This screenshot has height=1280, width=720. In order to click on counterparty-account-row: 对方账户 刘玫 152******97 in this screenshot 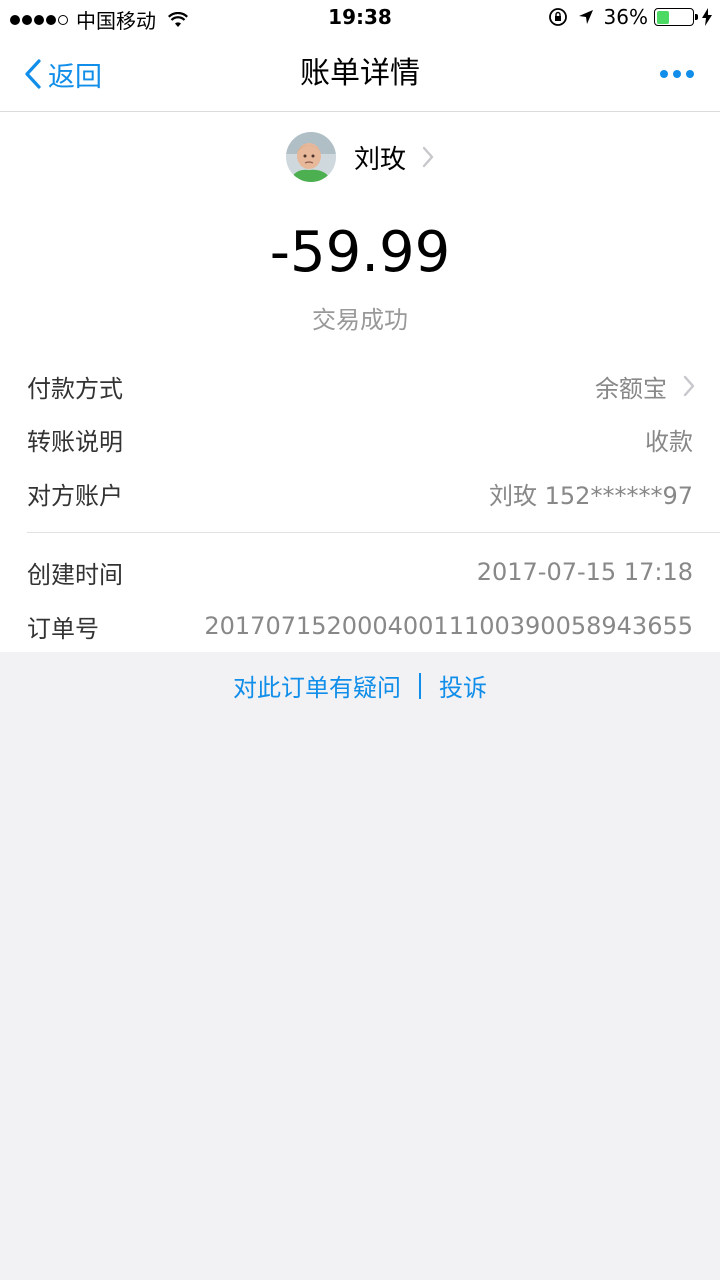, I will do `click(360, 493)`.